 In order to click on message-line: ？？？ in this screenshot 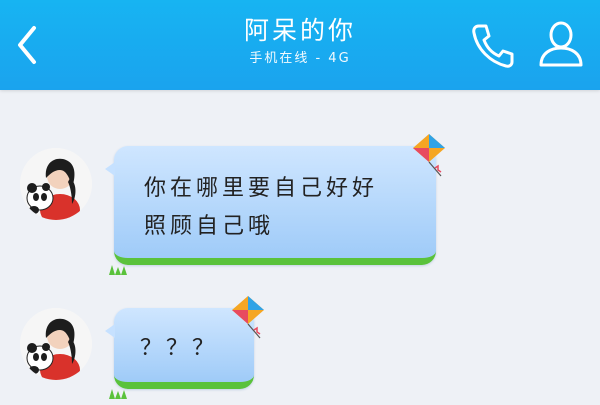, I will do `click(179, 348)`.